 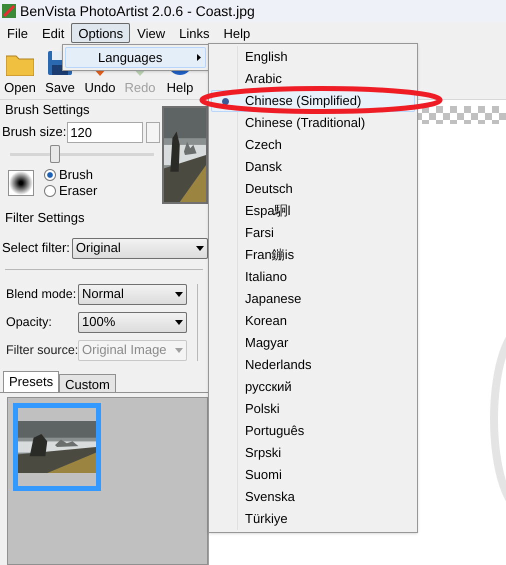 What do you see at coordinates (313, 299) in the screenshot?
I see `language-item: Japanese` at bounding box center [313, 299].